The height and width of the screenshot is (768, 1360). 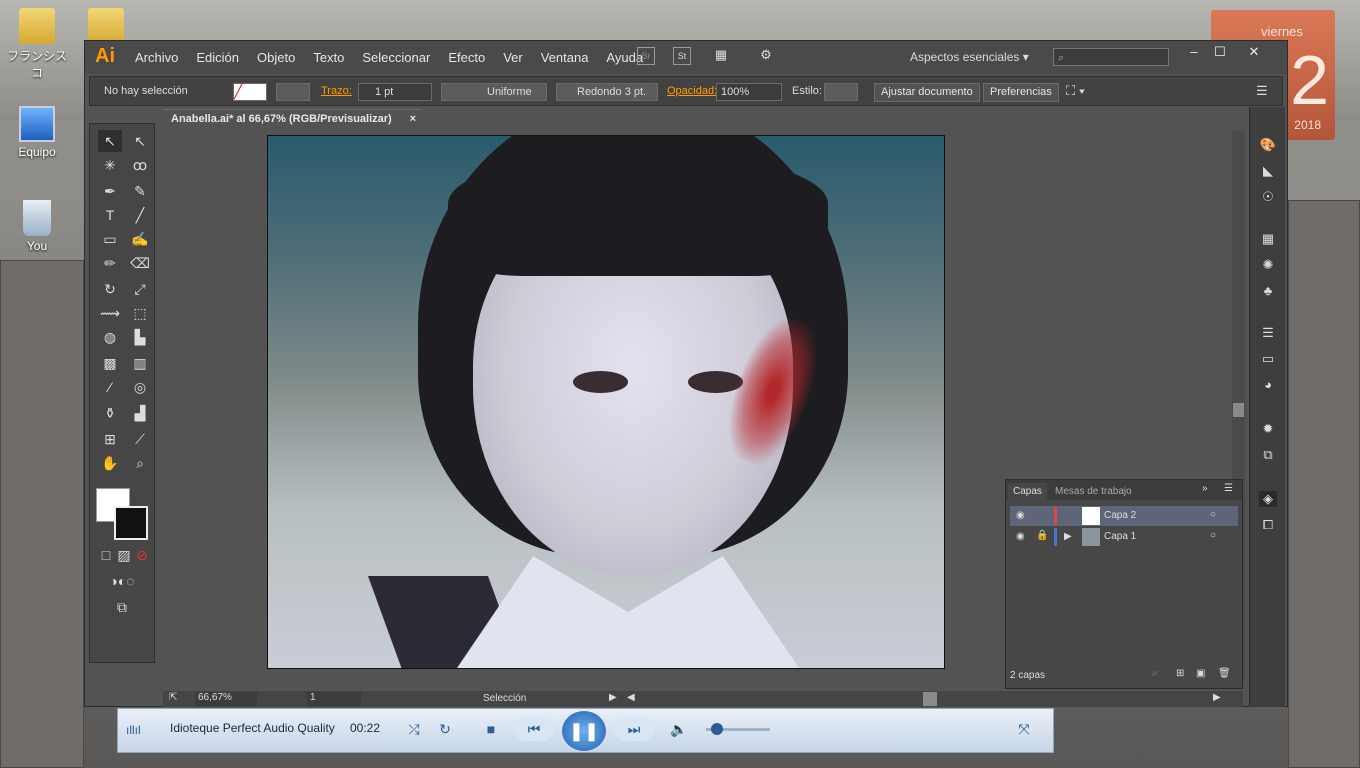 I want to click on panel-collapse-icon: », so click(x=1205, y=488).